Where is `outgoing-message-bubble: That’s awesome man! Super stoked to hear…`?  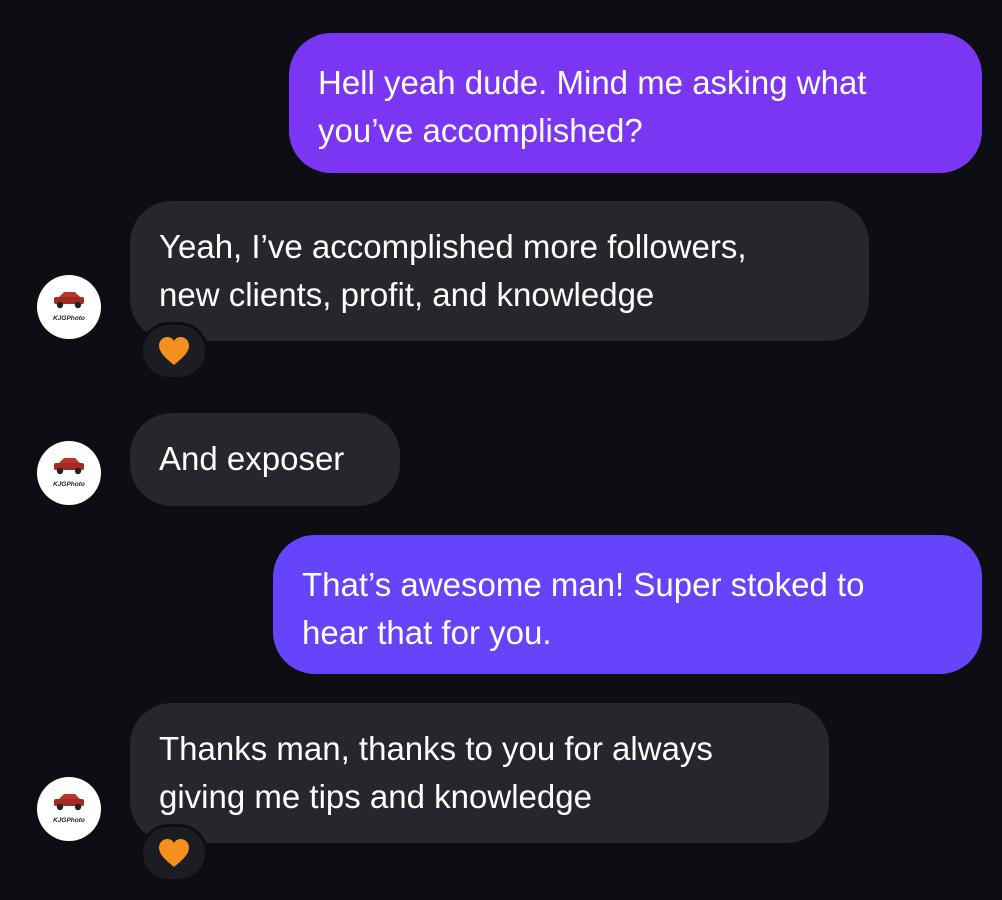 outgoing-message-bubble: That’s awesome man! Super stoked to hear… is located at coordinates (627, 604).